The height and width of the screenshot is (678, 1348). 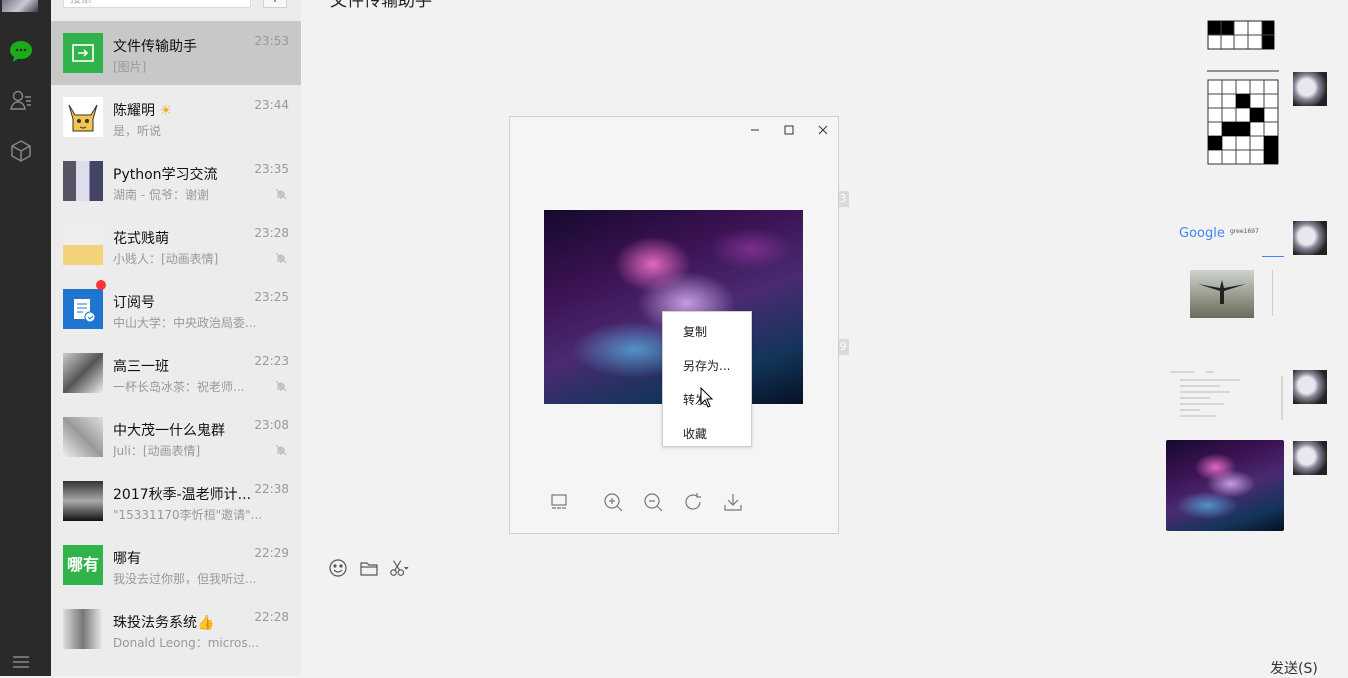 What do you see at coordinates (271, 425) in the screenshot?
I see `chat-time: 23:08` at bounding box center [271, 425].